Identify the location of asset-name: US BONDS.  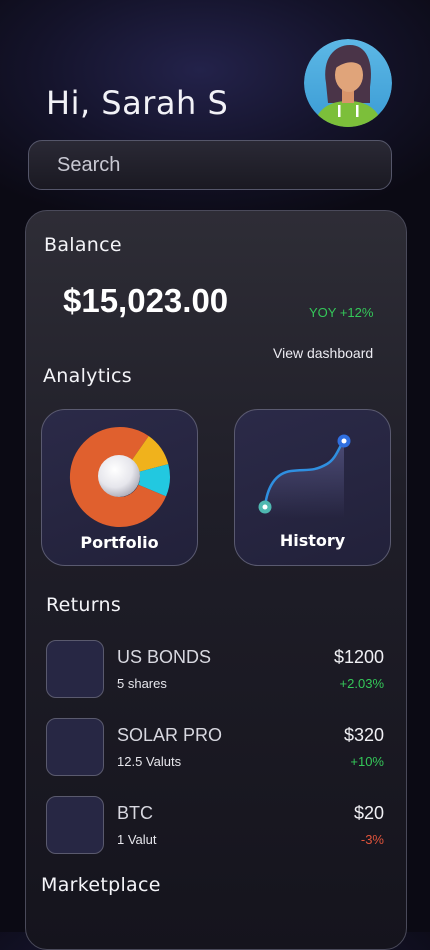
(164, 657).